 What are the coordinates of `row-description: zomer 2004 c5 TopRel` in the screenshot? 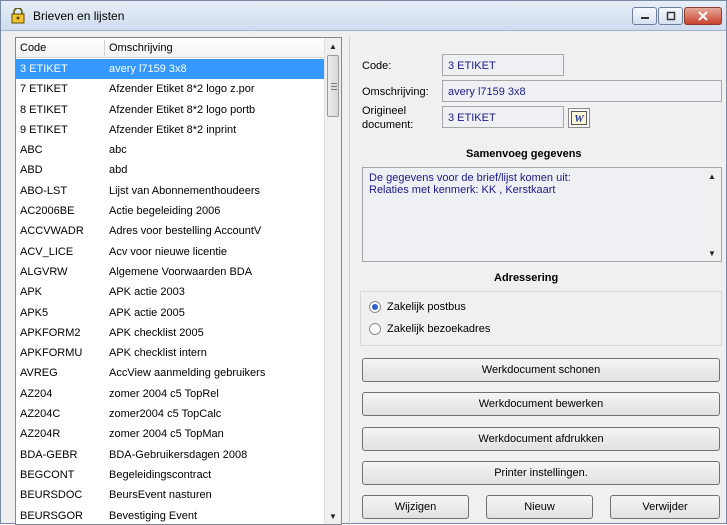 It's located at (164, 393).